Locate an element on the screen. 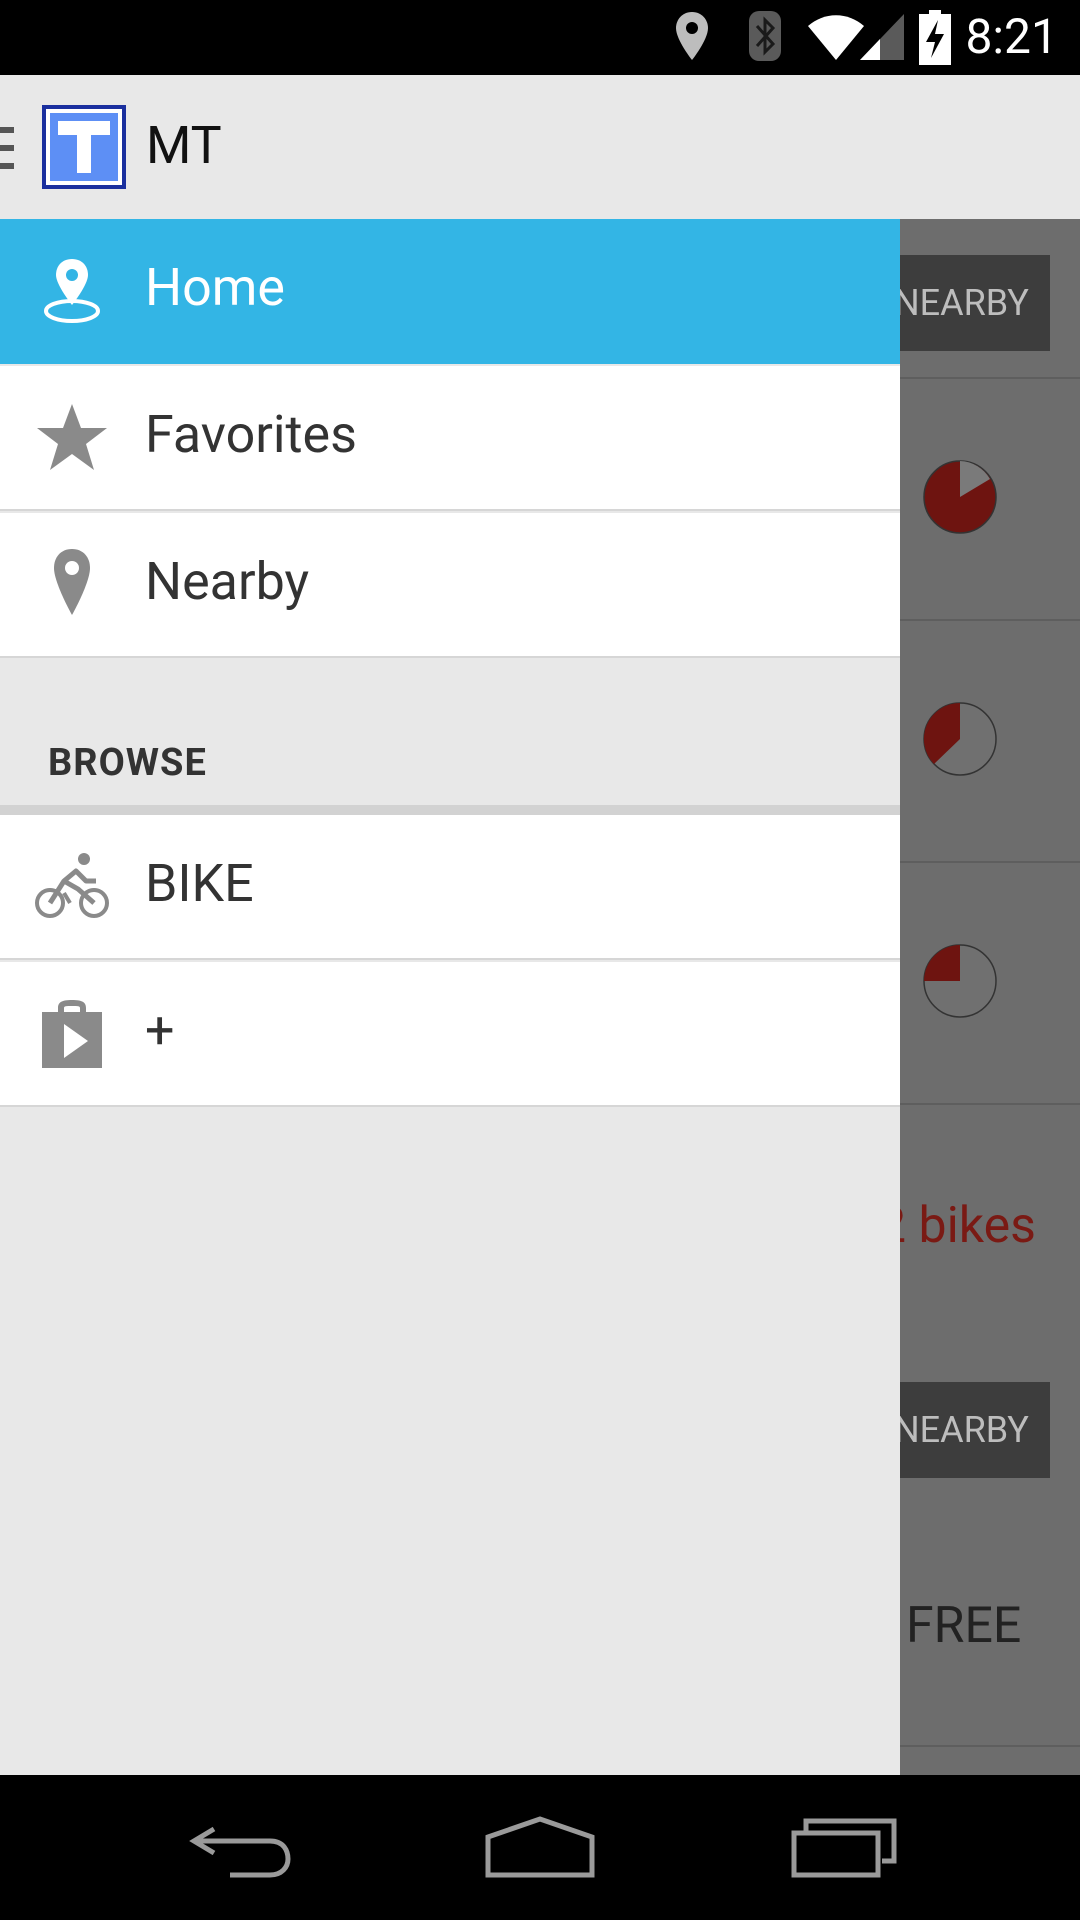  status-bar: 8:21 is located at coordinates (540, 37).